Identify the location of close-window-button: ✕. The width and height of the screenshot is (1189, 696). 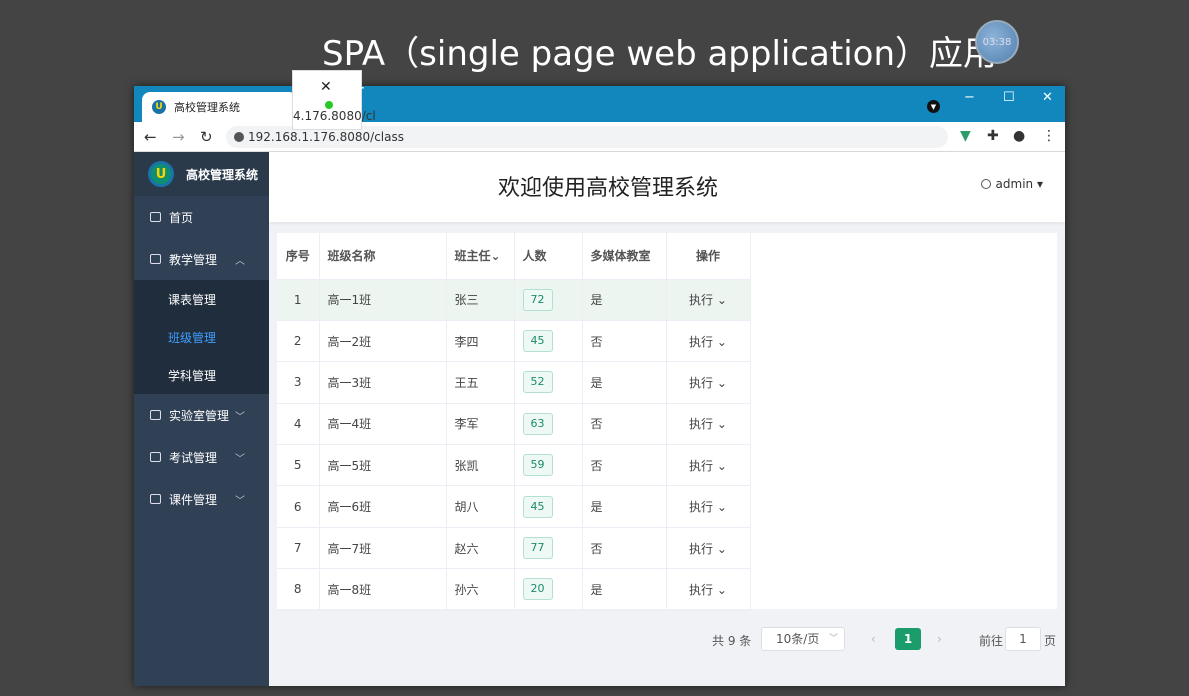
(1047, 97).